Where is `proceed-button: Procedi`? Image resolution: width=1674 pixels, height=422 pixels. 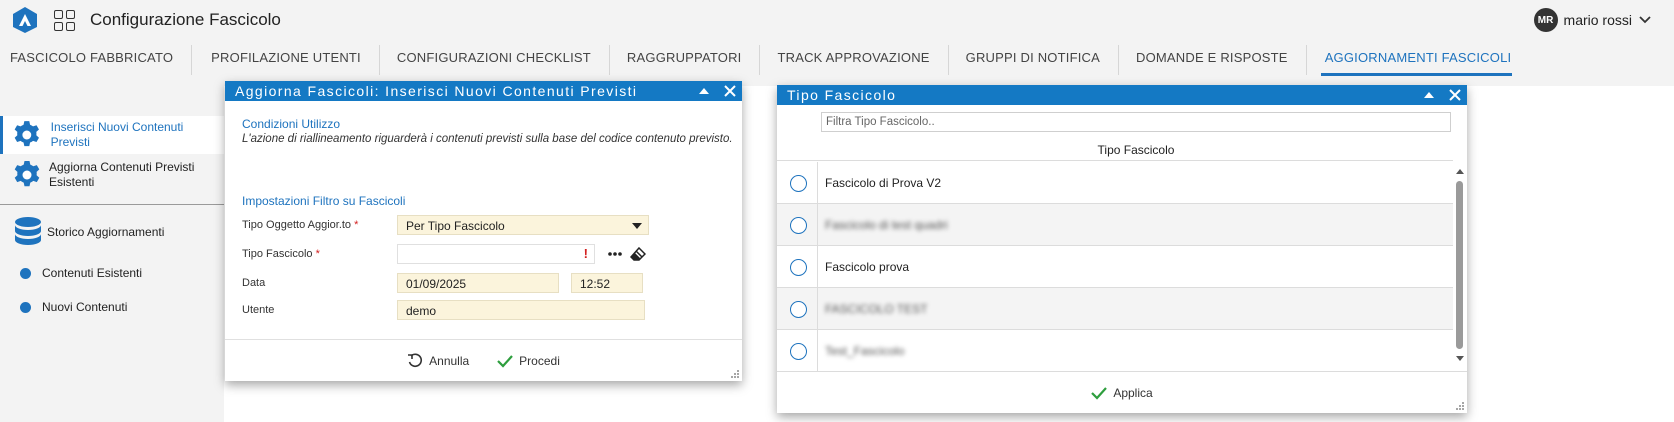
proceed-button: Procedi is located at coordinates (528, 361).